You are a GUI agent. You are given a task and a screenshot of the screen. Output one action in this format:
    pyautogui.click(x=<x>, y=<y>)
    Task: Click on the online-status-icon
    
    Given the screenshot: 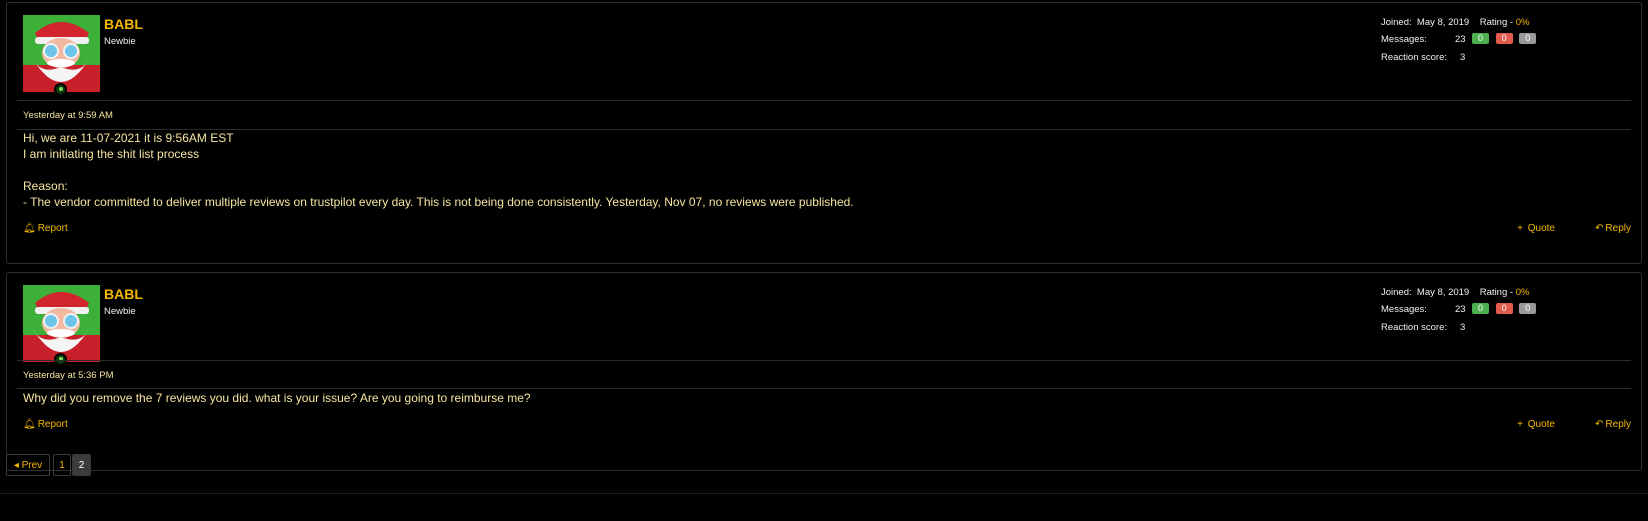 What is the action you would take?
    pyautogui.click(x=60, y=89)
    